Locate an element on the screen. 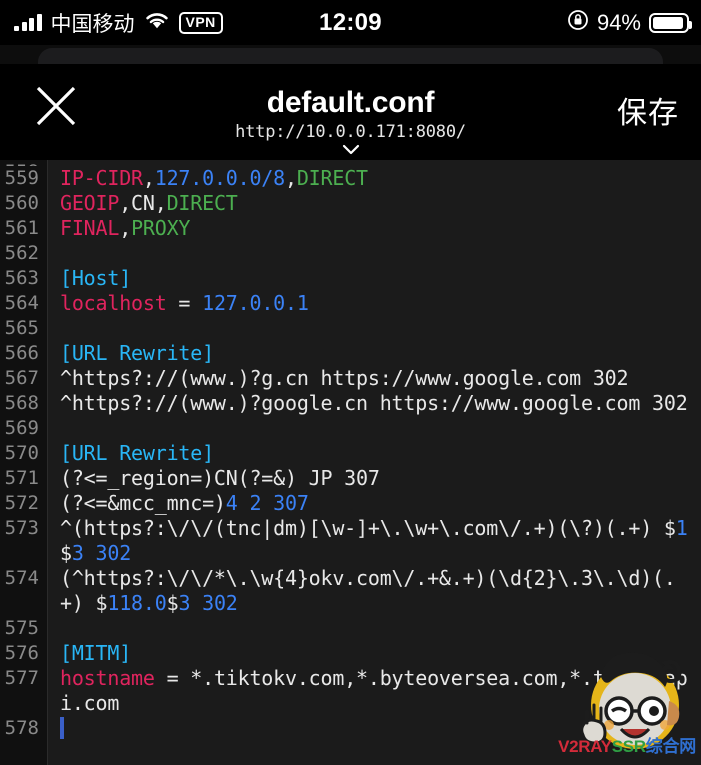  header-title-block: default.conf http://10.0.0.171:8080/ is located at coordinates (350, 113).